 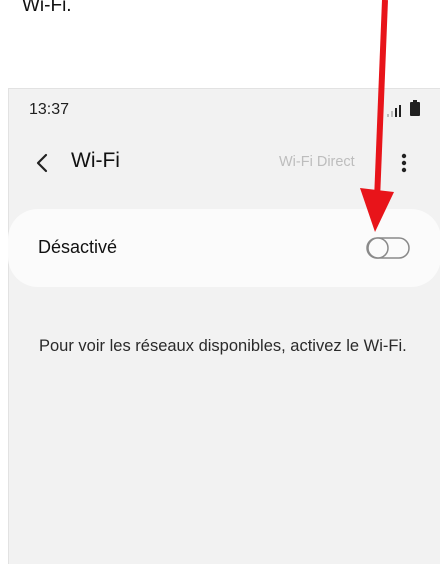 I want to click on annotation-arrow, so click(x=377, y=116).